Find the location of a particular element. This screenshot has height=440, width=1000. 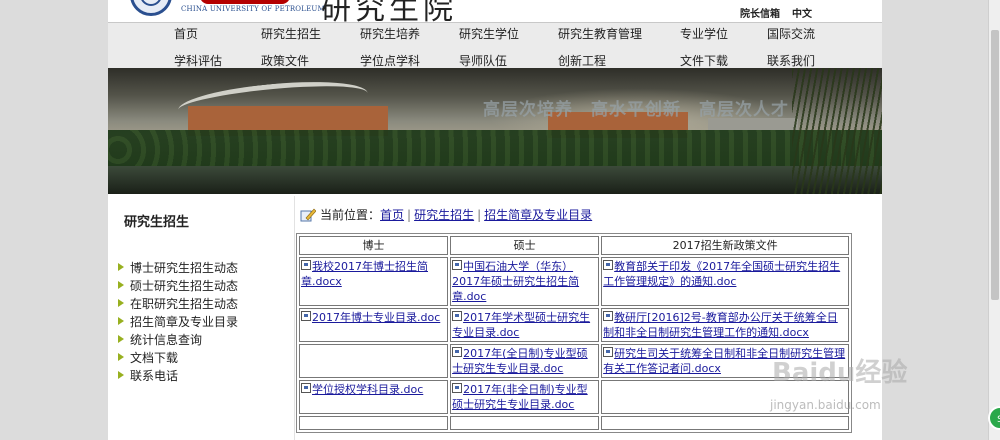

table-cell: 教育部关于印发《2017年全国硕士研究生招生工作管理规定》的通知.doc is located at coordinates (725, 281).